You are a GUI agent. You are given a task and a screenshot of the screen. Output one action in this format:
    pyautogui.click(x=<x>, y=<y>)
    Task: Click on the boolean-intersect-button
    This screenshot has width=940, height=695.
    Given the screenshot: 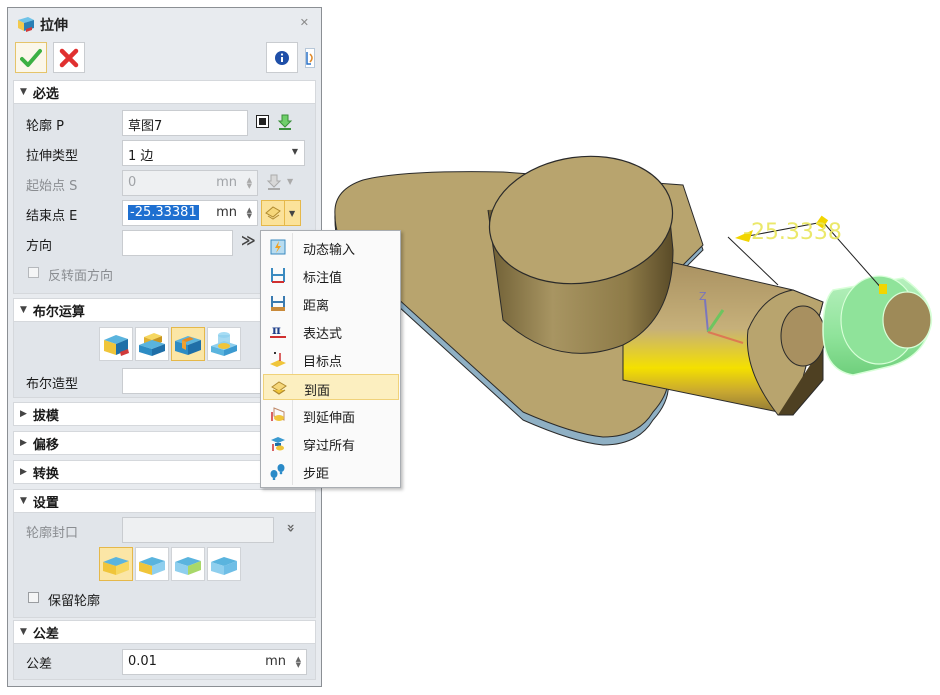 What is the action you would take?
    pyautogui.click(x=224, y=344)
    